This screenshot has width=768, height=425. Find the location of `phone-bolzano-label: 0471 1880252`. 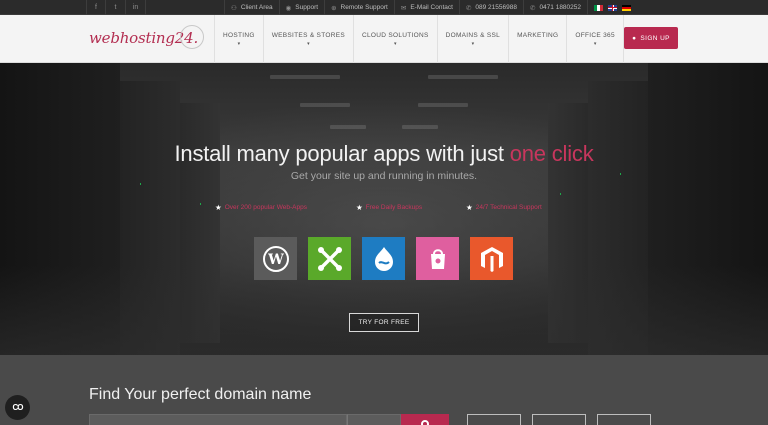

phone-bolzano-label: 0471 1880252 is located at coordinates (560, 7).